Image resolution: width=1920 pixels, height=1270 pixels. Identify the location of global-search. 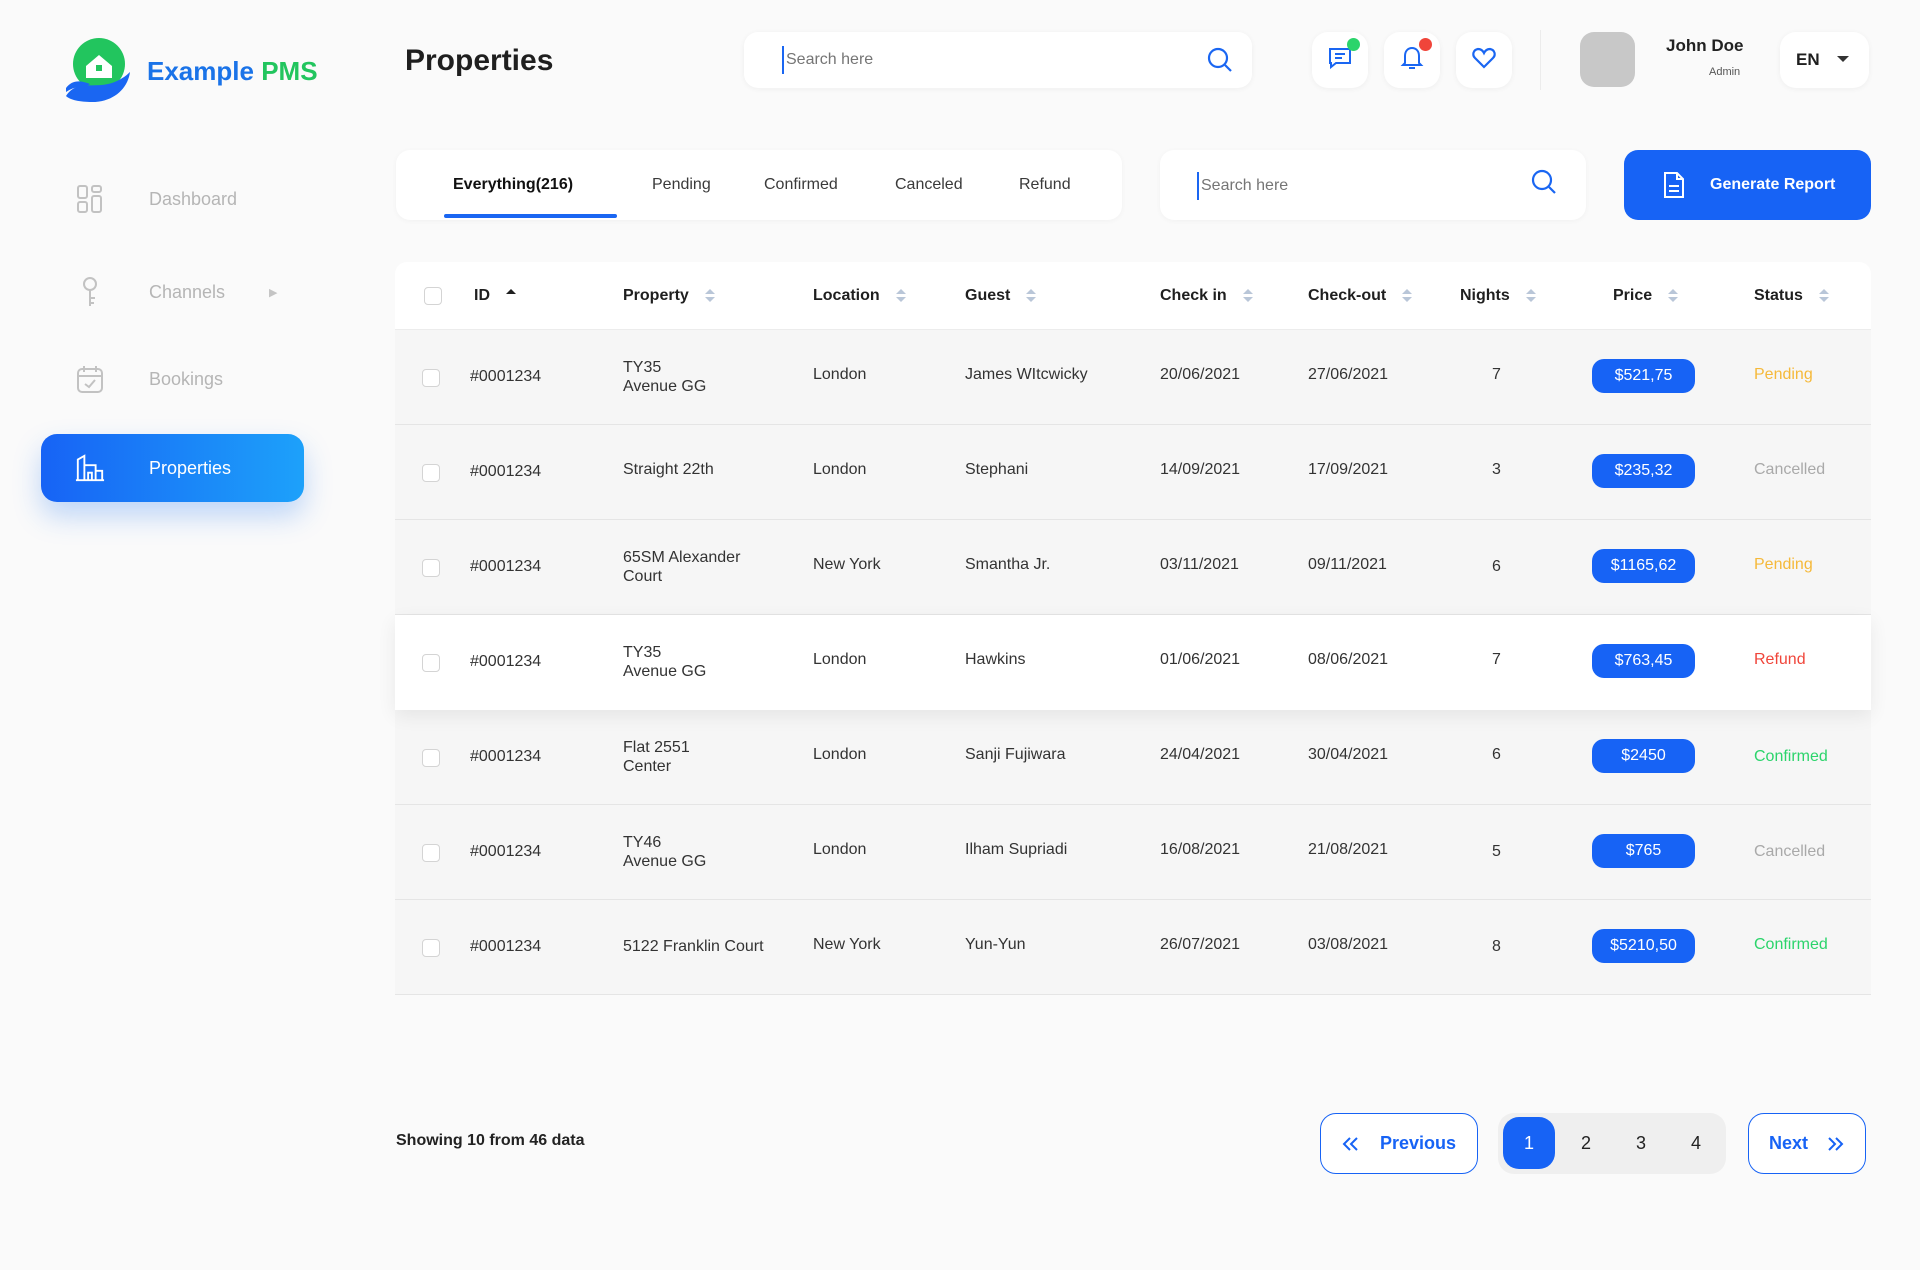
(998, 60).